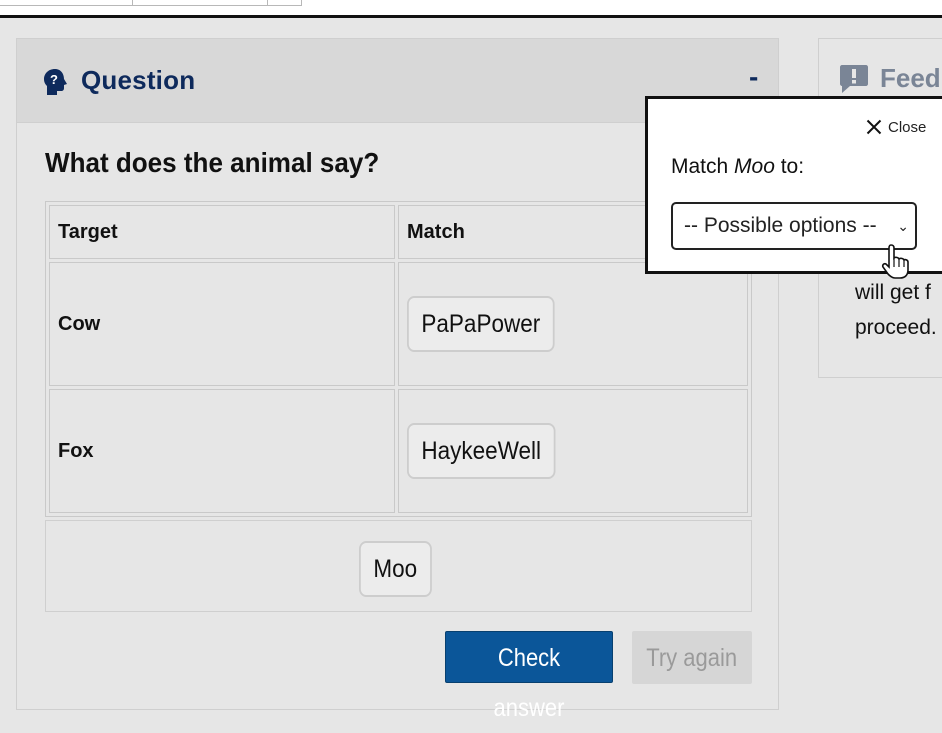 The width and height of the screenshot is (942, 733). Describe the element at coordinates (907, 127) in the screenshot. I see `close-label: Close` at that location.